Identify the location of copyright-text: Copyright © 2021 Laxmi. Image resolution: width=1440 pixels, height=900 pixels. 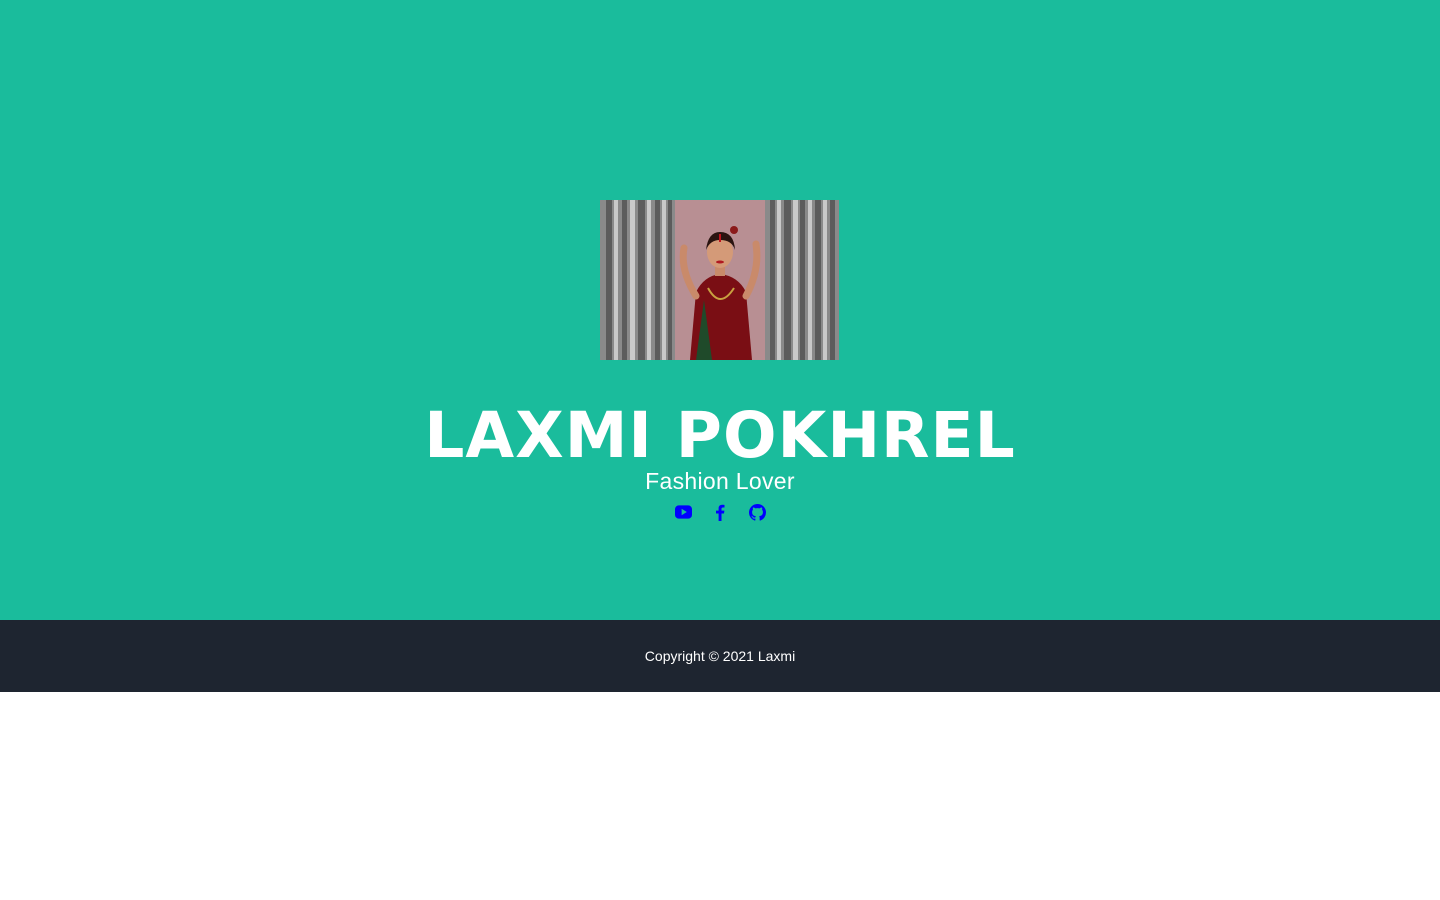
(720, 656).